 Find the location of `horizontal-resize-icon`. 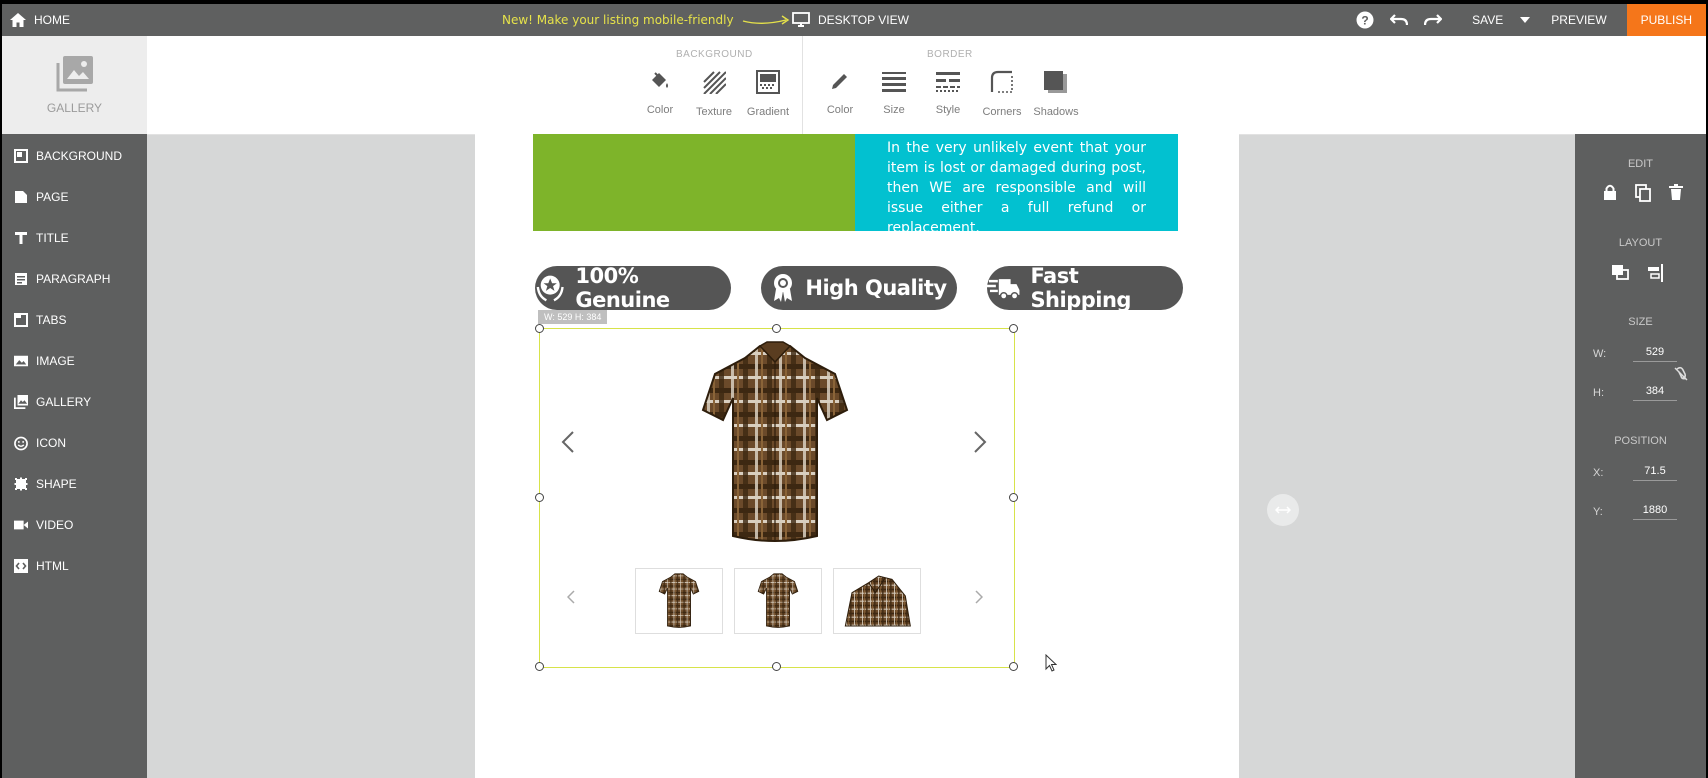

horizontal-resize-icon is located at coordinates (1283, 510).